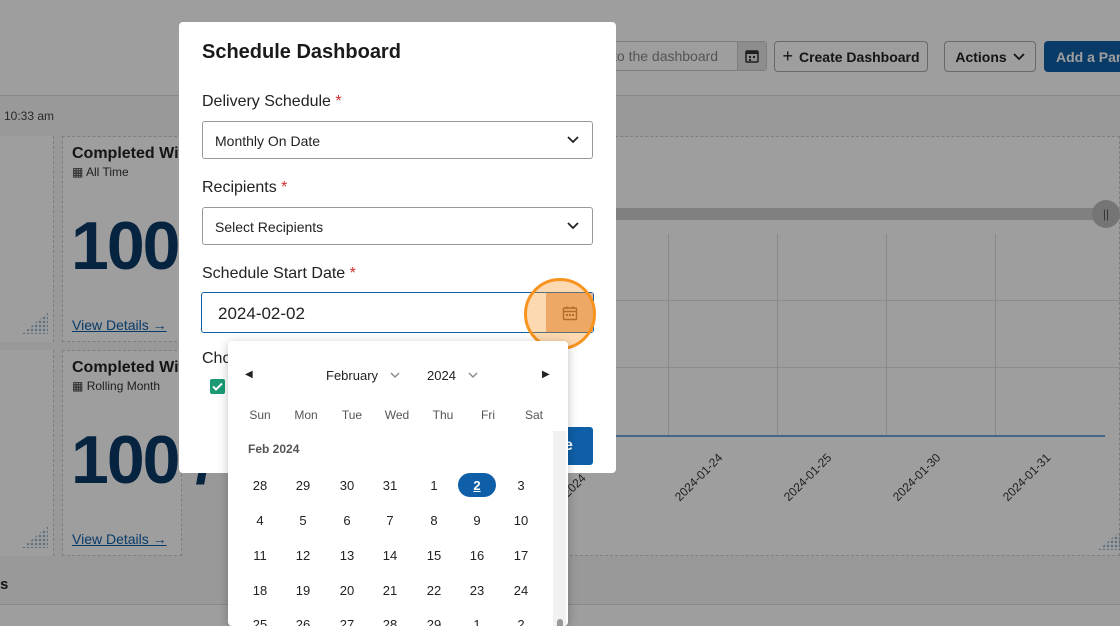 This screenshot has height=626, width=1120. Describe the element at coordinates (303, 621) in the screenshot. I see `calendar-day: 26` at that location.